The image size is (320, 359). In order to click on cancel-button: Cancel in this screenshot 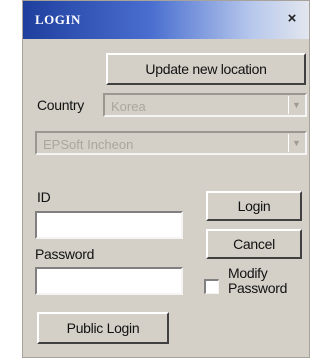, I will do `click(254, 244)`.